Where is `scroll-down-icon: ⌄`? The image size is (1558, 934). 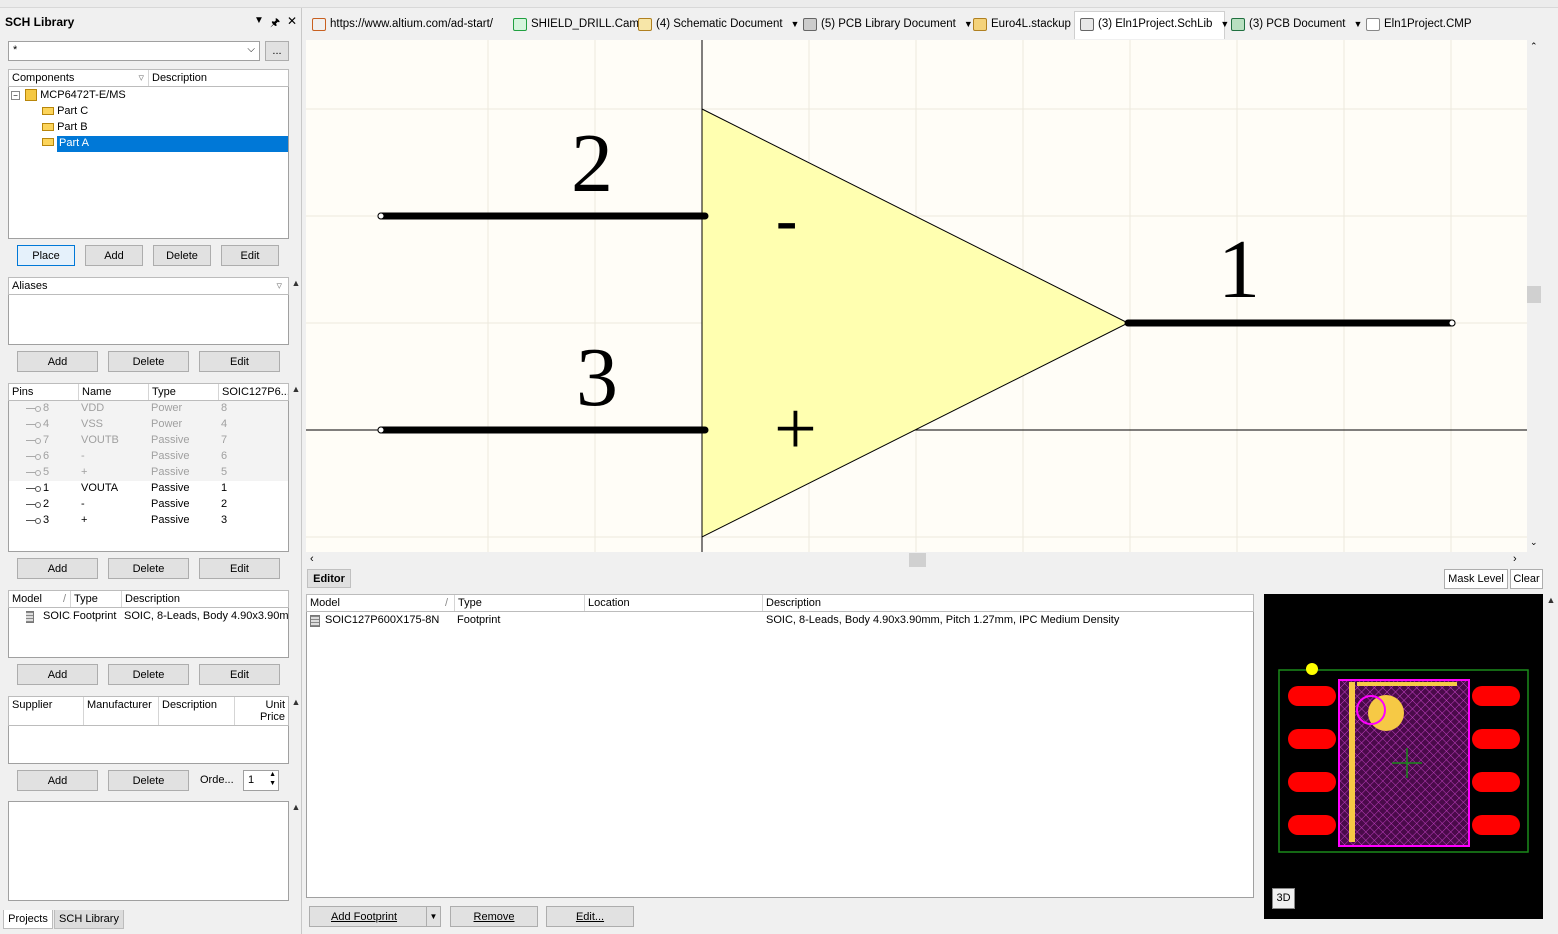 scroll-down-icon: ⌄ is located at coordinates (1534, 542).